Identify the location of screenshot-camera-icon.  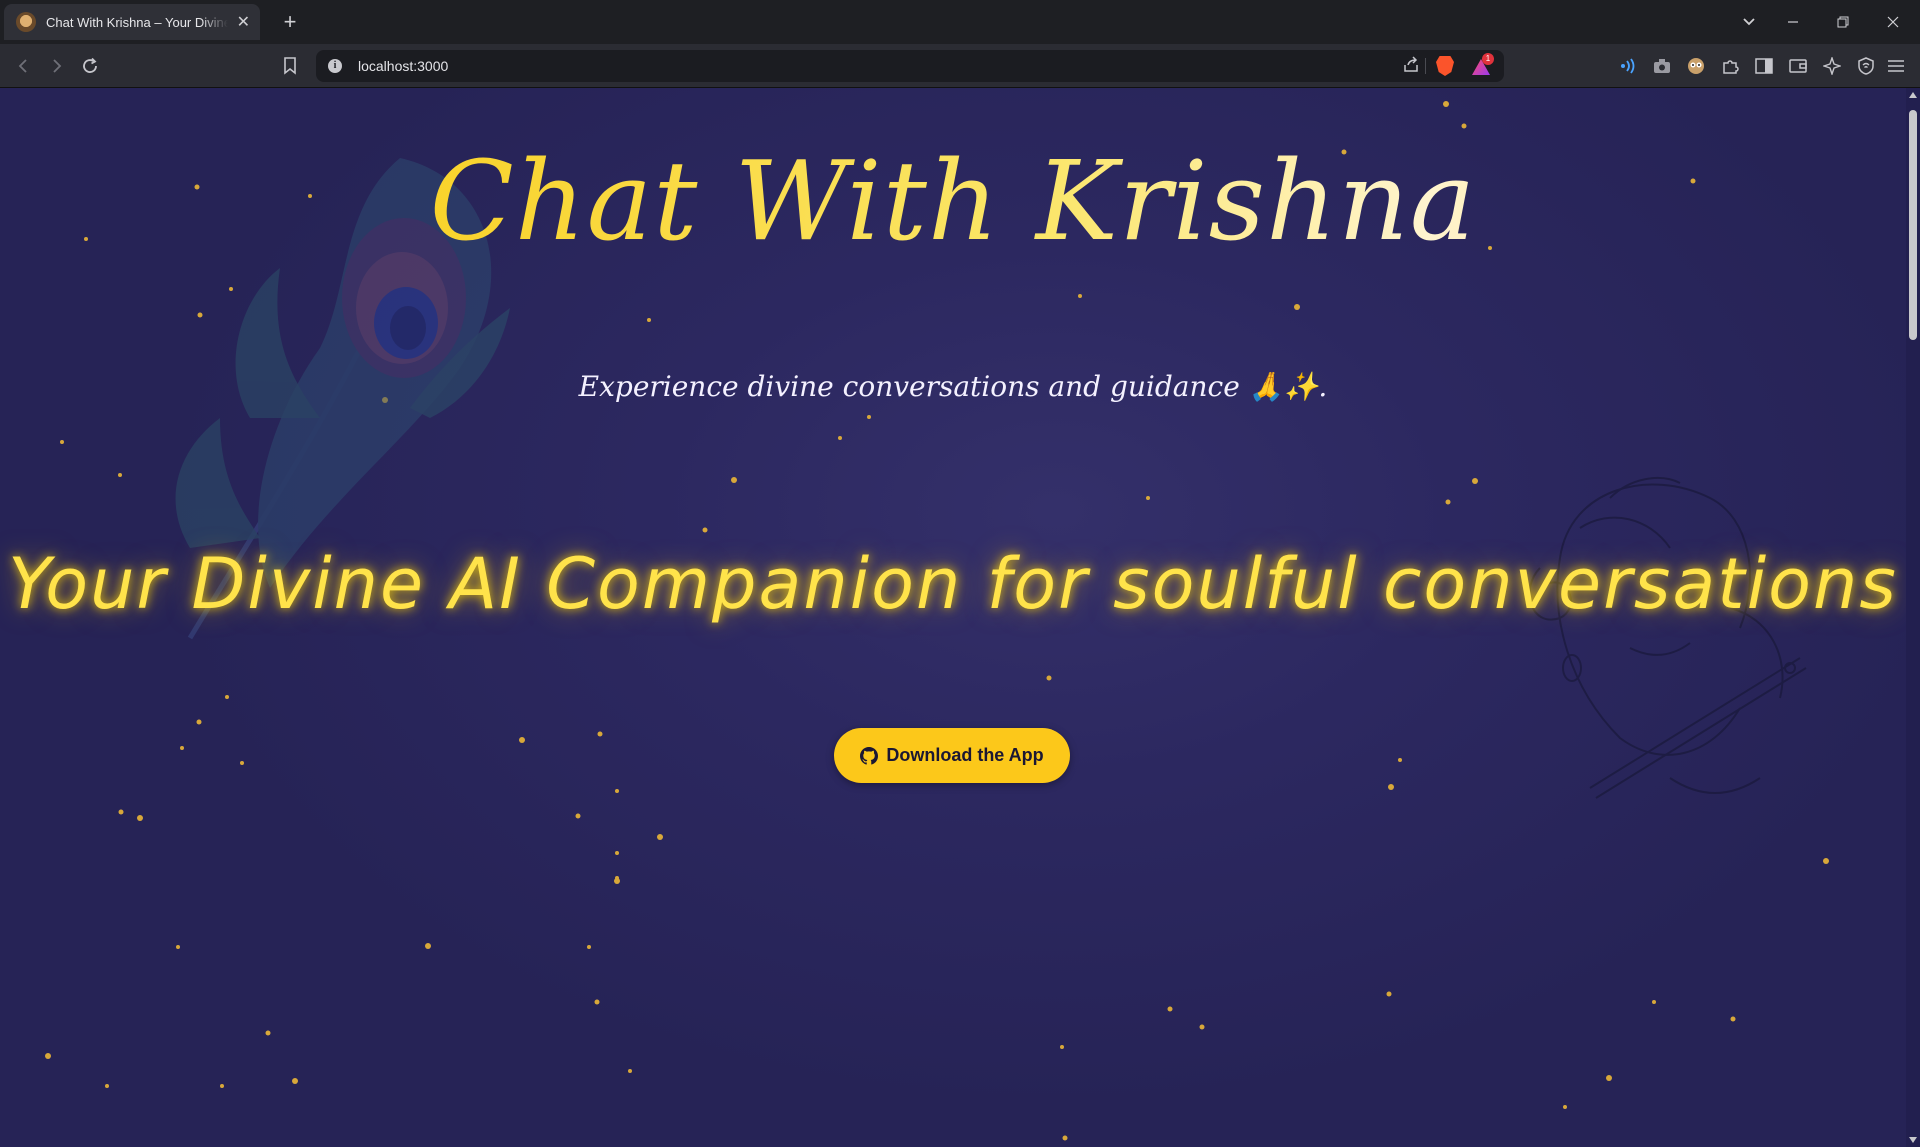
(1662, 66).